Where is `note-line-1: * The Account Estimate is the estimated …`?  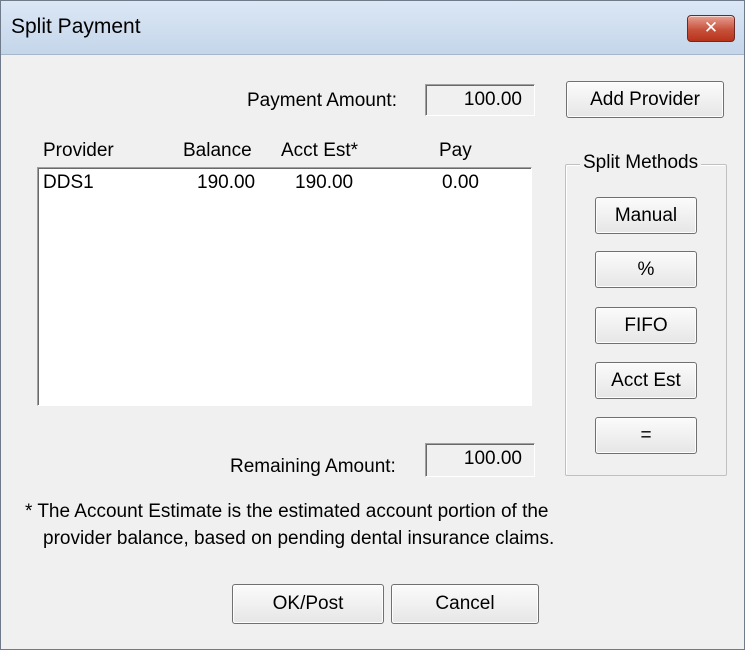 note-line-1: * The Account Estimate is the estimated … is located at coordinates (287, 511).